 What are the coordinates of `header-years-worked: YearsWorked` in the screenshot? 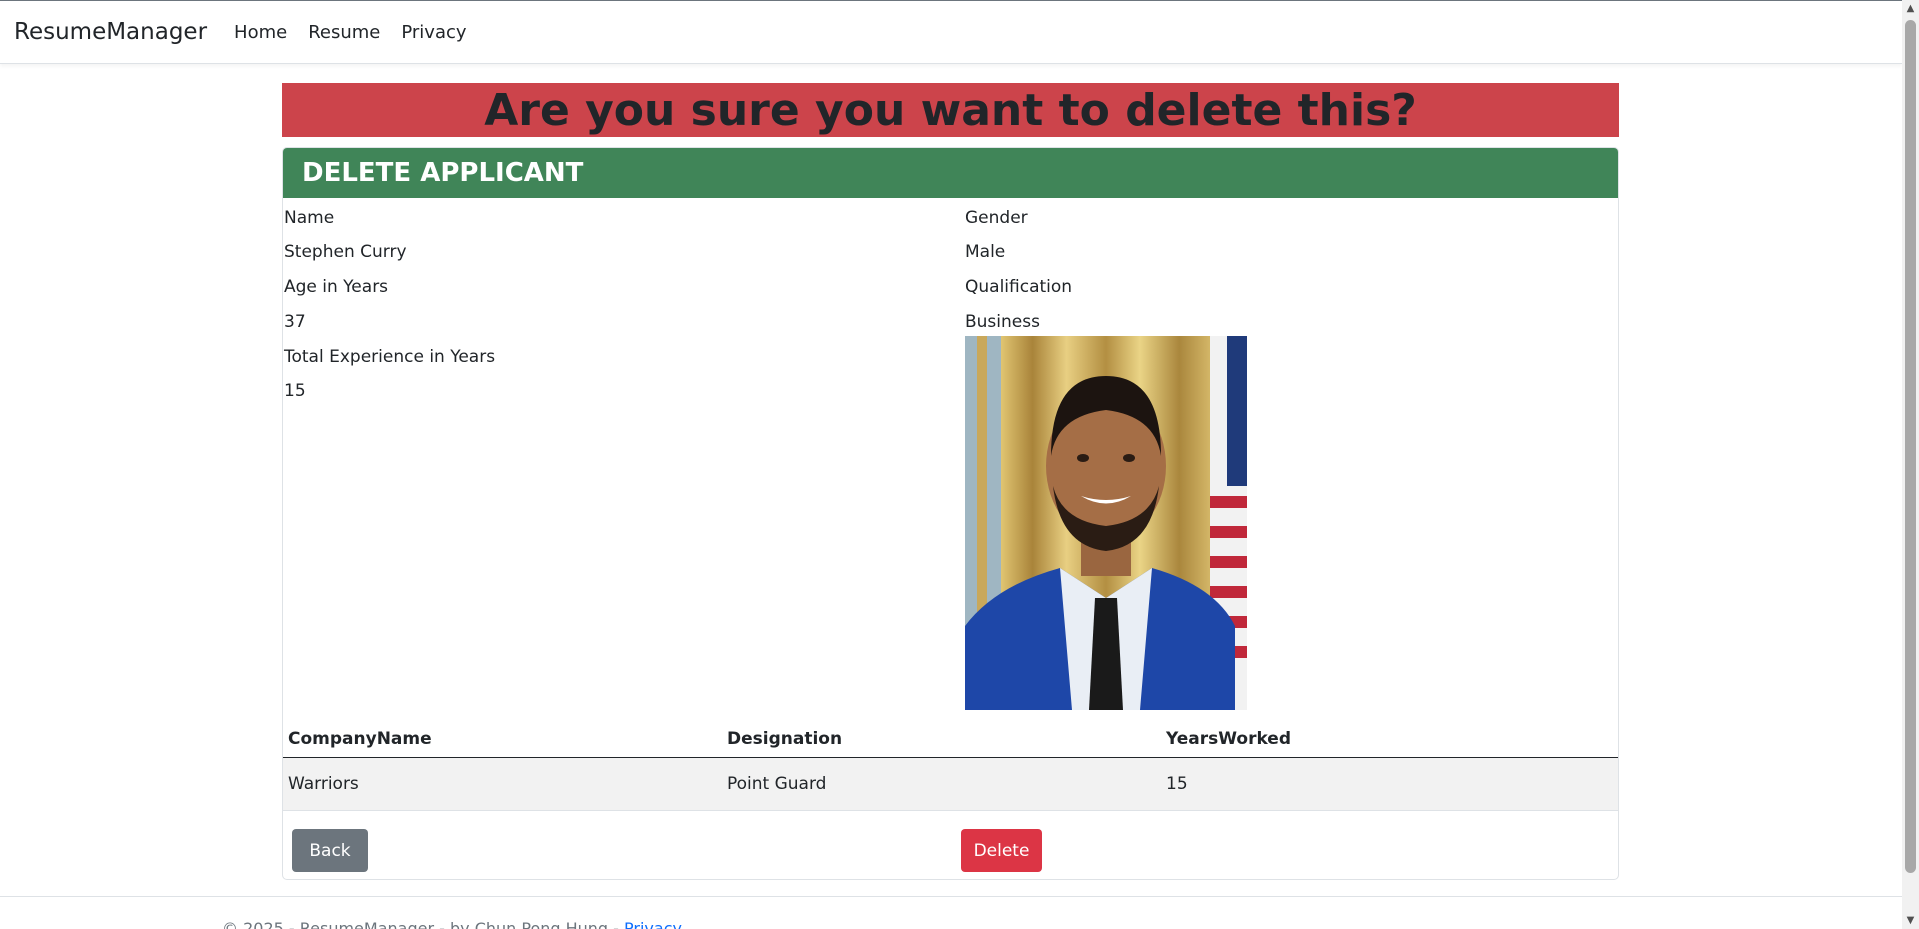 It's located at (1229, 739).